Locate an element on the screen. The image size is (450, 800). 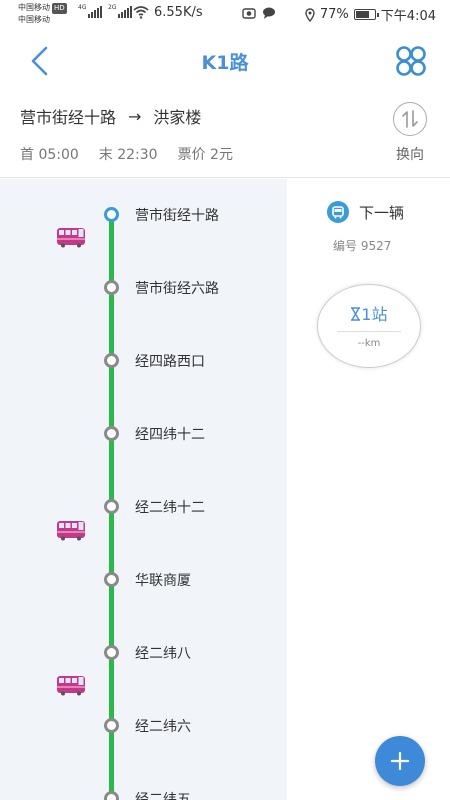
eta-stops: 1站 is located at coordinates (369, 313).